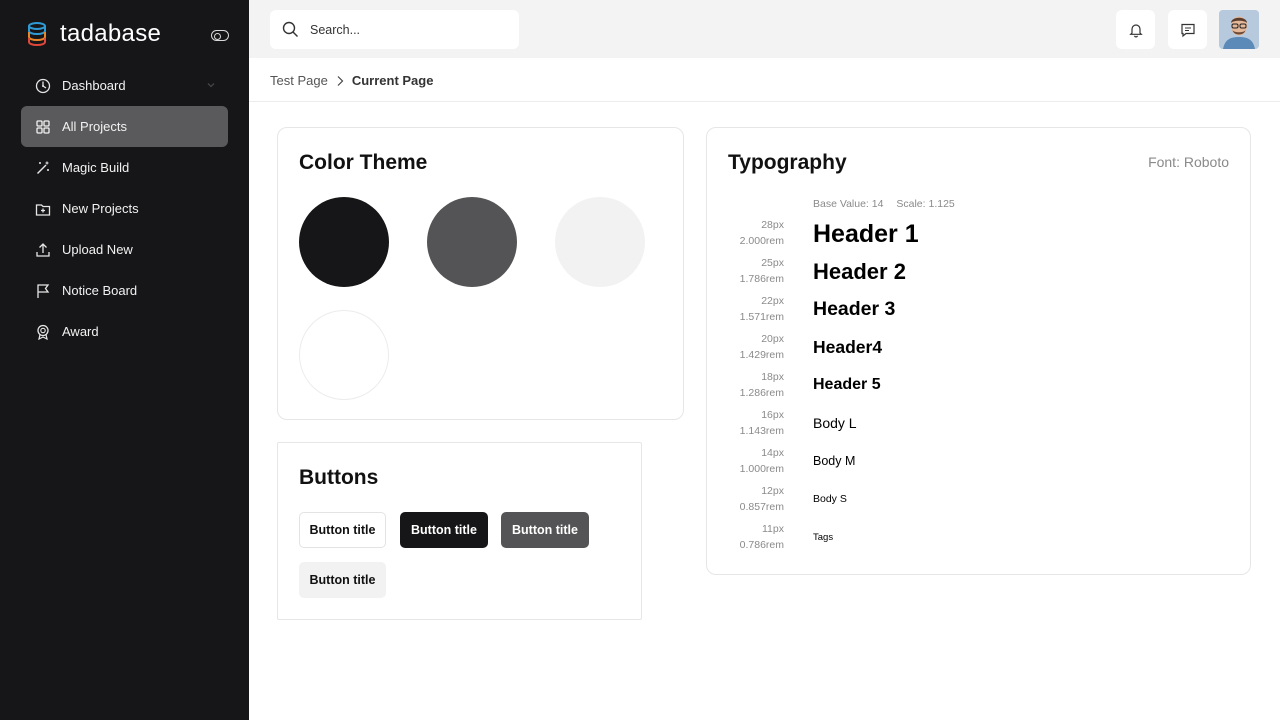 Image resolution: width=1280 pixels, height=720 pixels. I want to click on chevron-down-icon, so click(211, 85).